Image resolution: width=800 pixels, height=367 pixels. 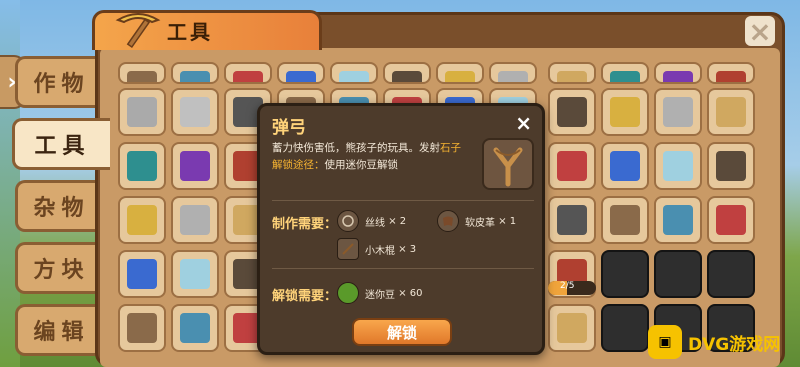 I want to click on stick-icon, so click(x=348, y=249).